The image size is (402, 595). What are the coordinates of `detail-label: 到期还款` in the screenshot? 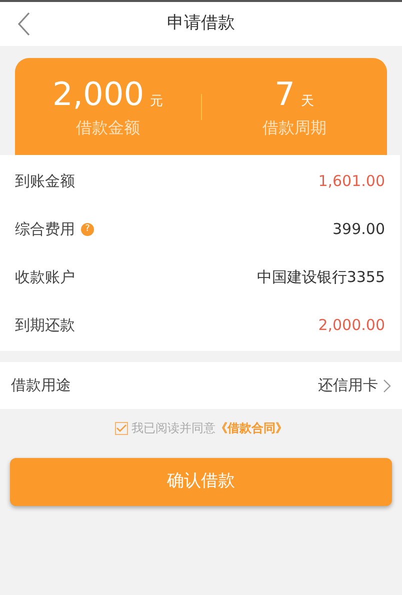 It's located at (45, 325).